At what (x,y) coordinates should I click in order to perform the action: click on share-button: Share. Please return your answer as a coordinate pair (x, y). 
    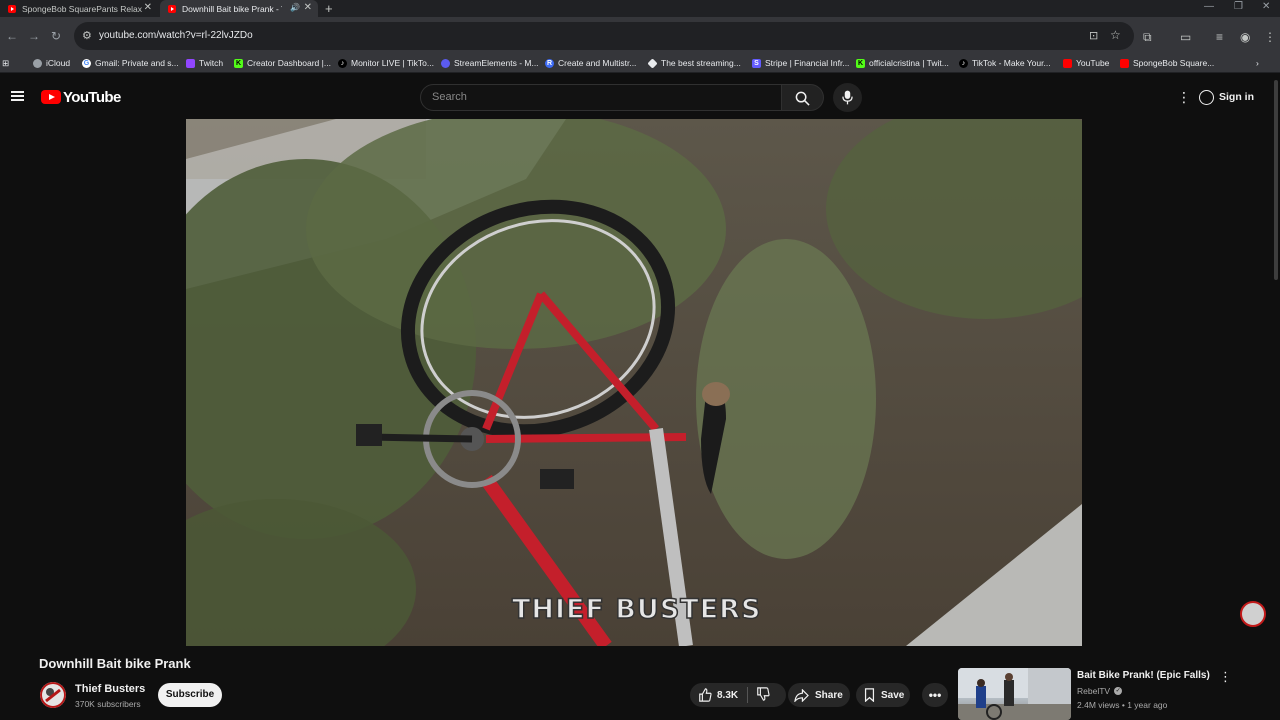
    Looking at the image, I should click on (819, 695).